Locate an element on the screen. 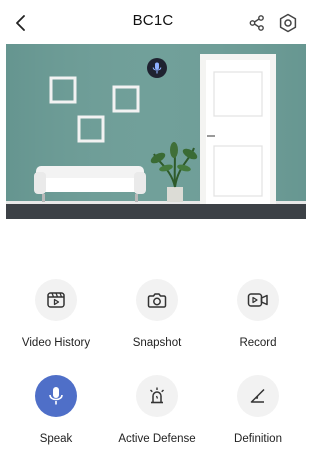 The height and width of the screenshot is (469, 320). active-defense-button-circle is located at coordinates (157, 396).